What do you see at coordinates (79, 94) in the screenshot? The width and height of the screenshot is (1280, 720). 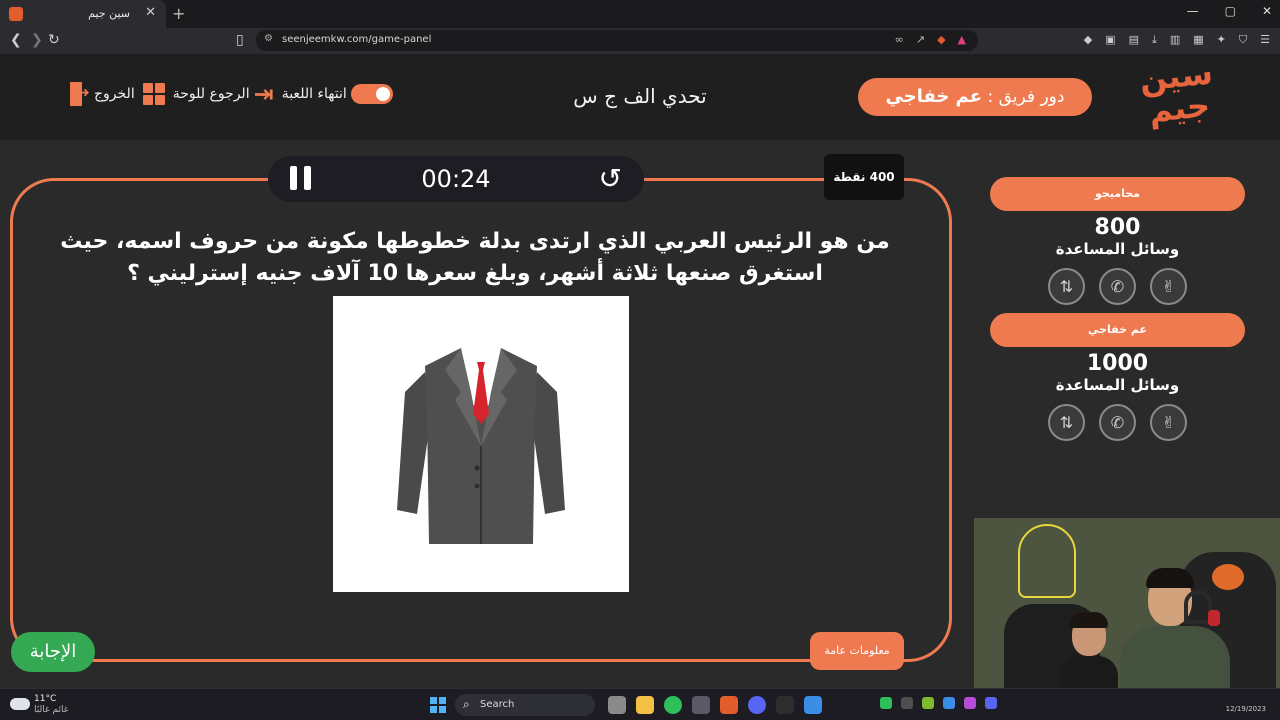 I see `exit-door-icon: ➜` at bounding box center [79, 94].